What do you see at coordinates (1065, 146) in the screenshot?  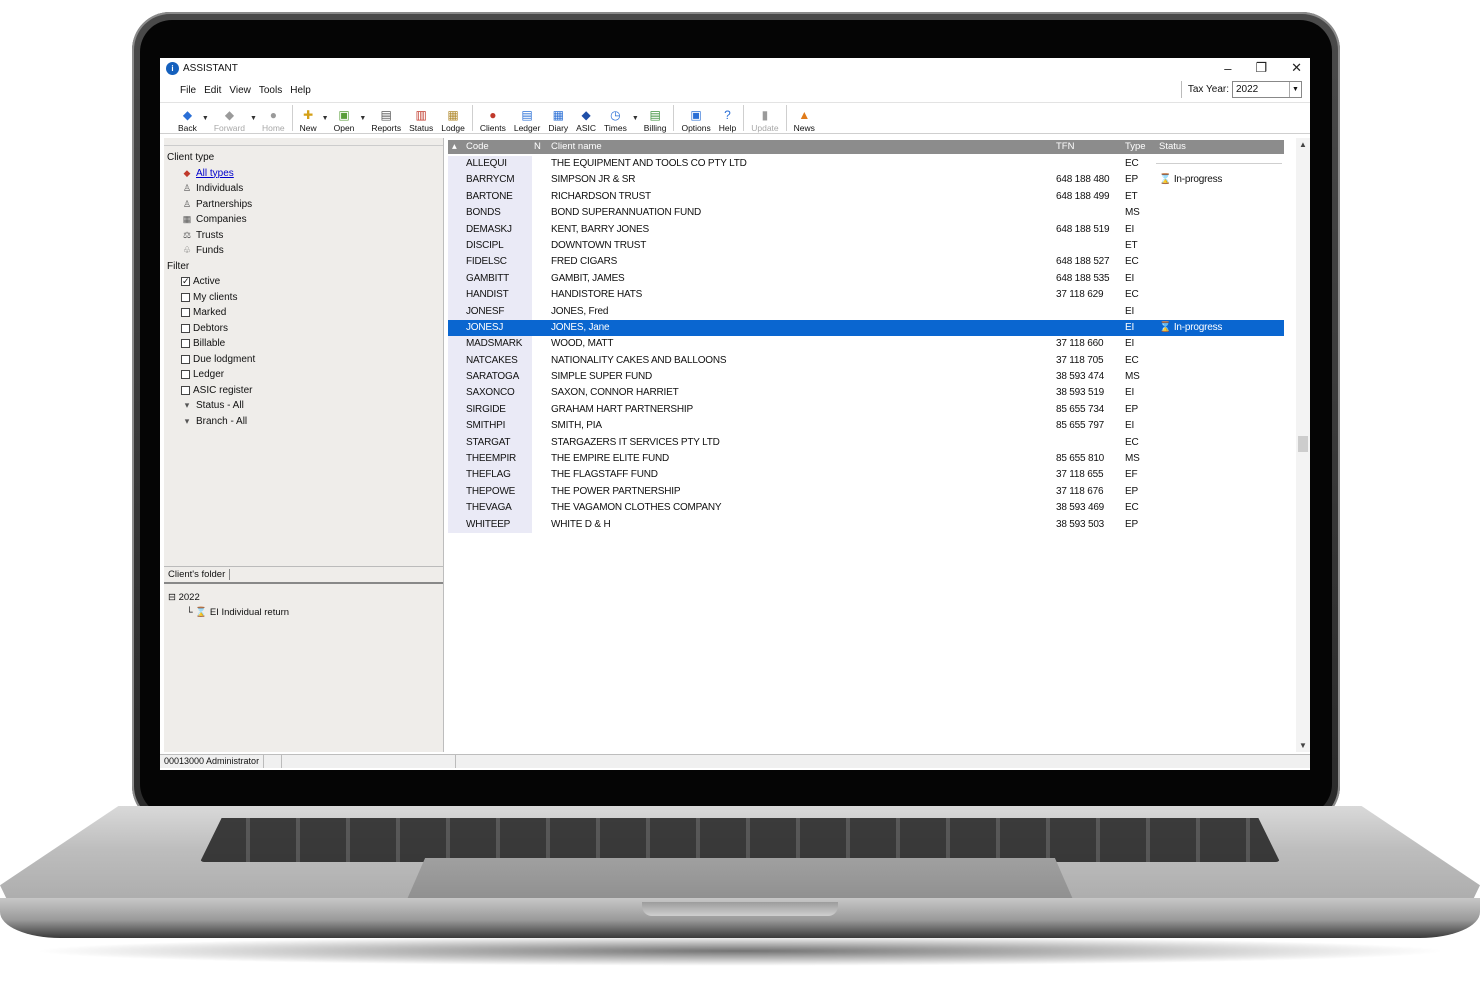 I see `column-header-tfn: TFN` at bounding box center [1065, 146].